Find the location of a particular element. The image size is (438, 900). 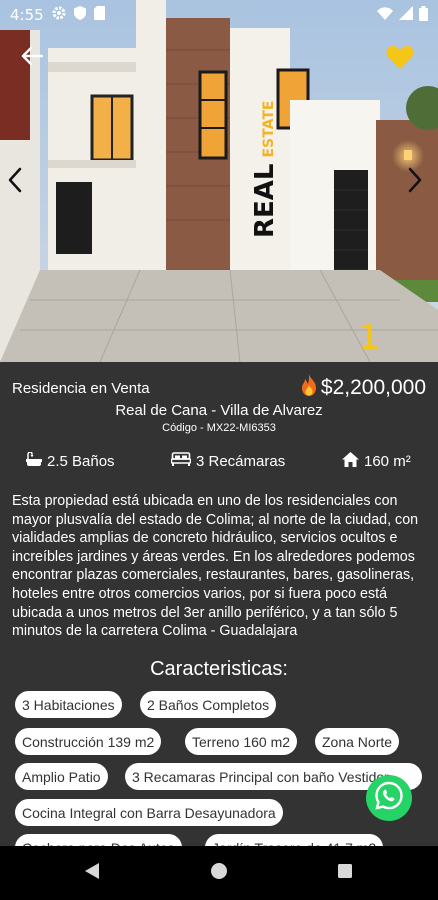

triangle-back-icon is located at coordinates (92, 873).